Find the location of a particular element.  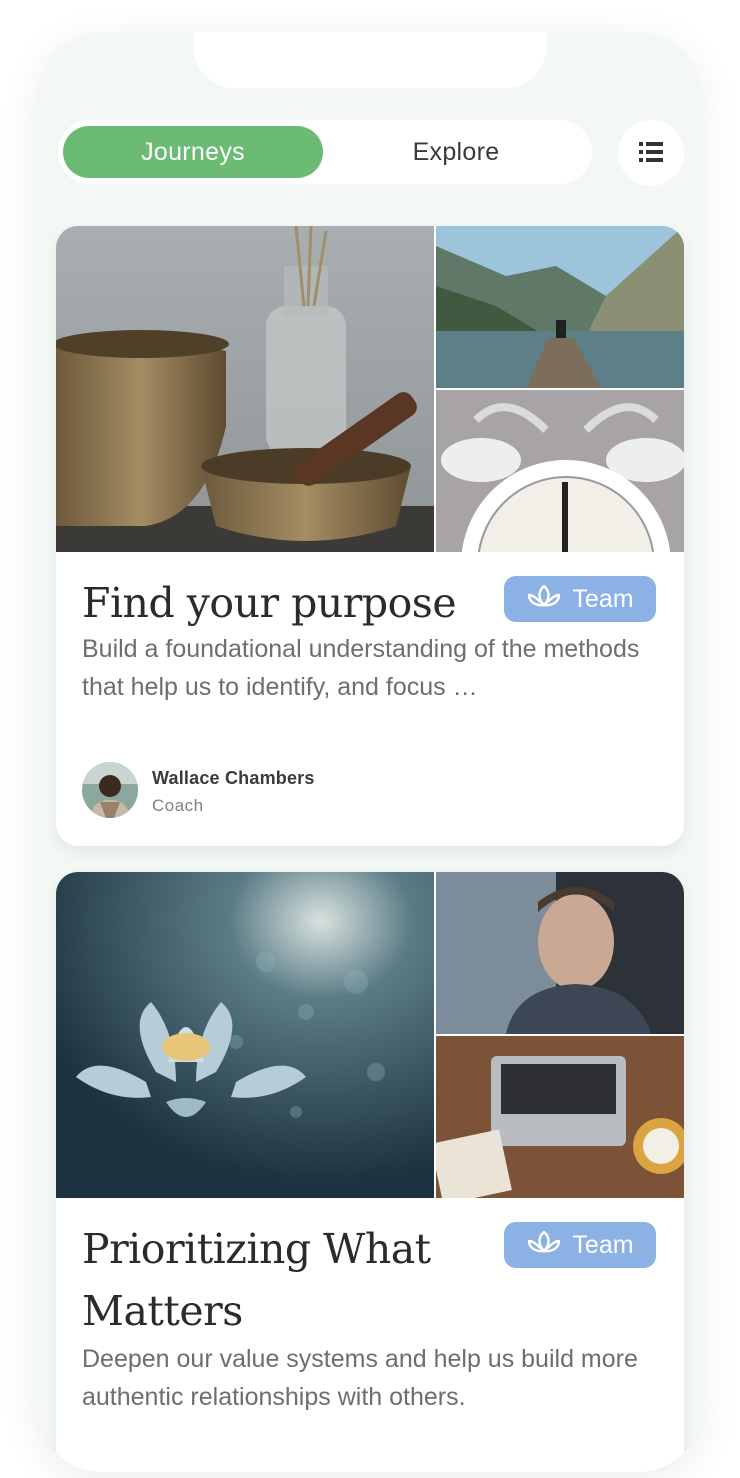

laptop-desk-photo is located at coordinates (560, 1117).